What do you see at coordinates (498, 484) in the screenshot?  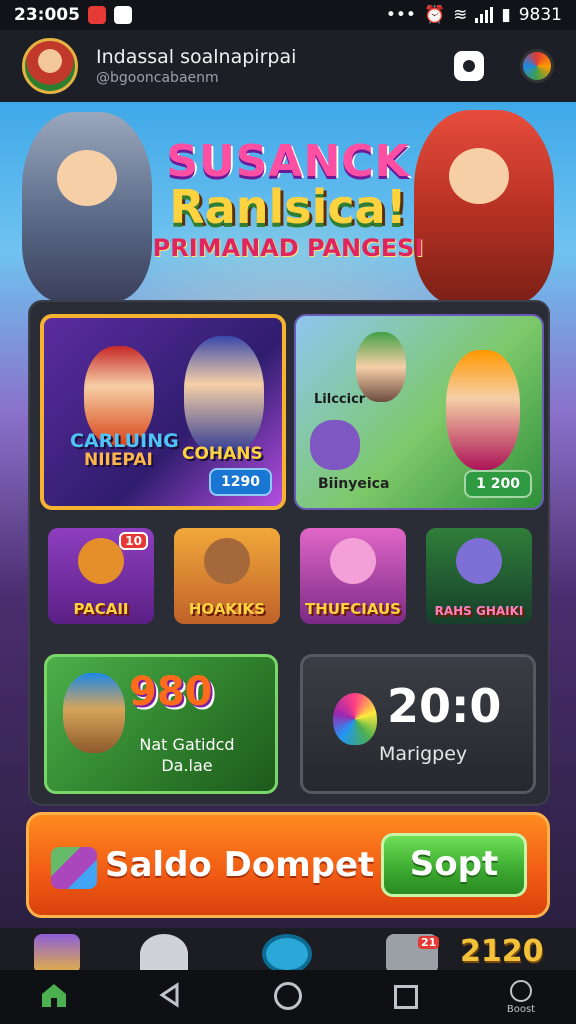 I see `price-badge: 1 200` at bounding box center [498, 484].